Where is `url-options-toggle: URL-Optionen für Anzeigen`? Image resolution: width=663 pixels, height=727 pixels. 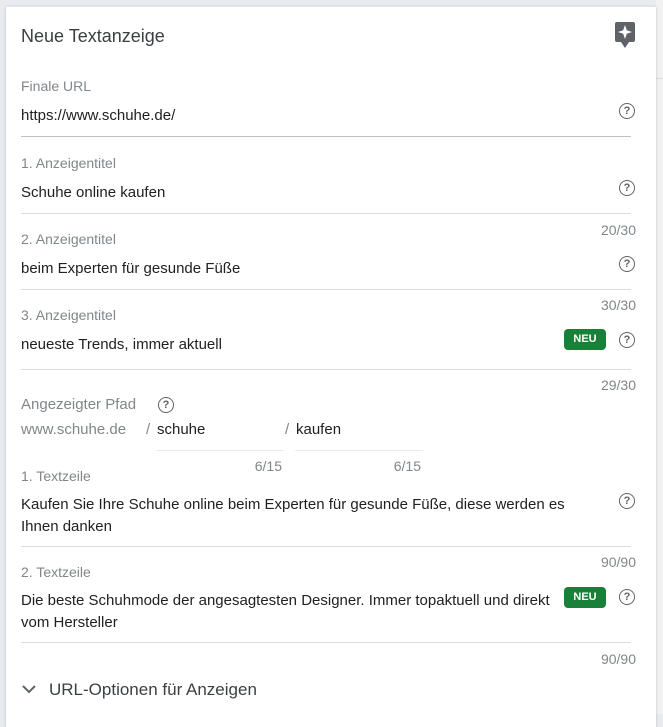 url-options-toggle: URL-Optionen für Anzeigen is located at coordinates (153, 690).